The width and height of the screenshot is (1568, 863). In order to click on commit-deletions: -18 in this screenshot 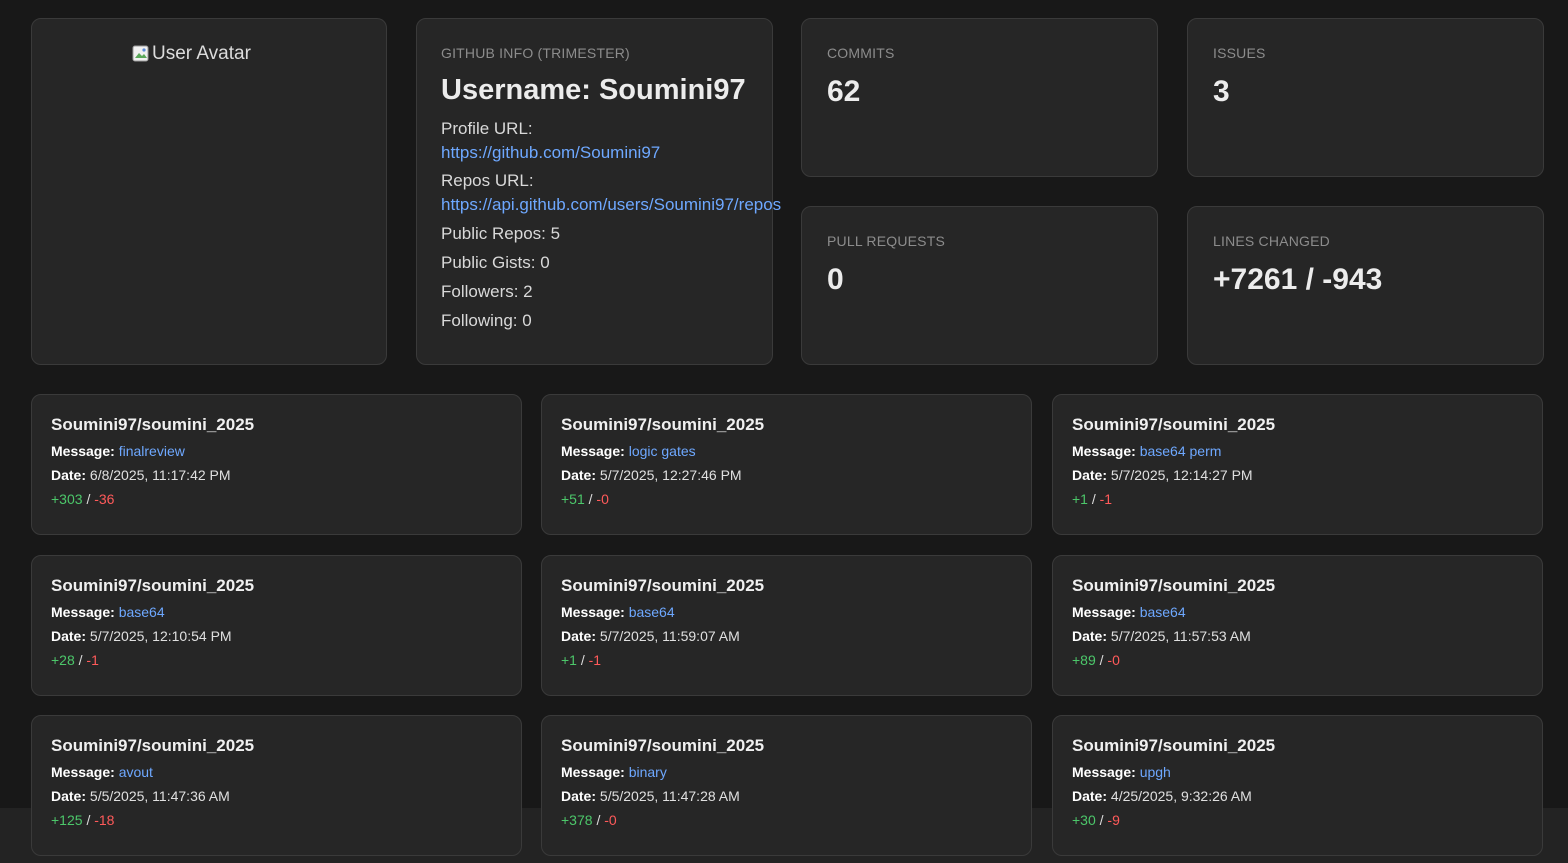, I will do `click(104, 820)`.